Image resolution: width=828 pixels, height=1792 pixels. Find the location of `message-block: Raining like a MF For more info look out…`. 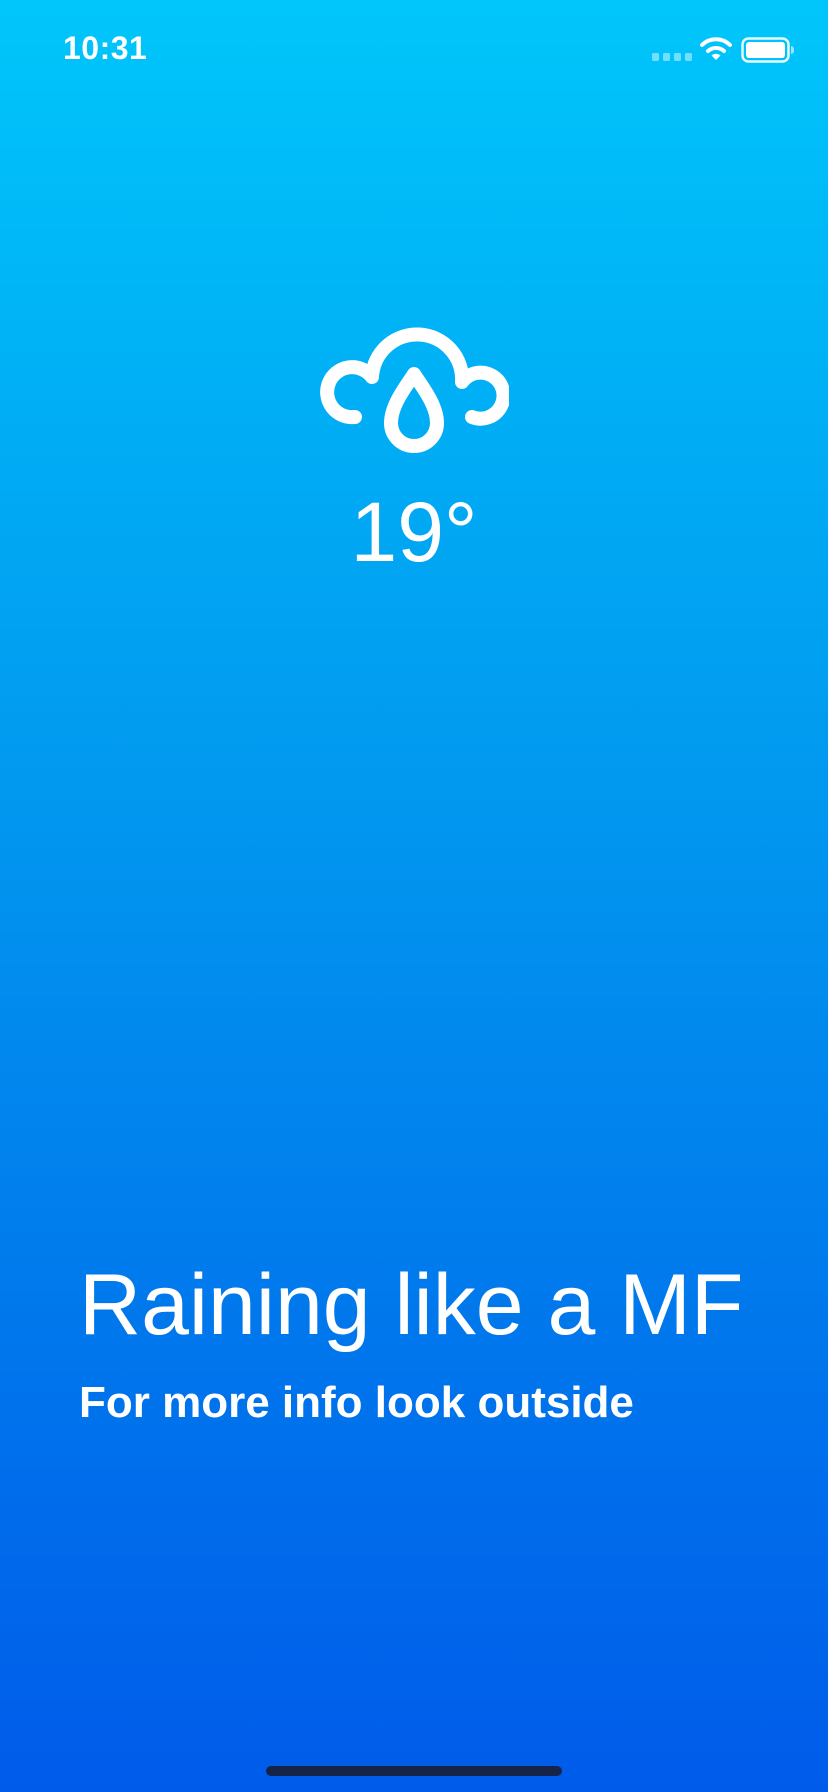

message-block: Raining like a MF For more info look out… is located at coordinates (429, 1343).